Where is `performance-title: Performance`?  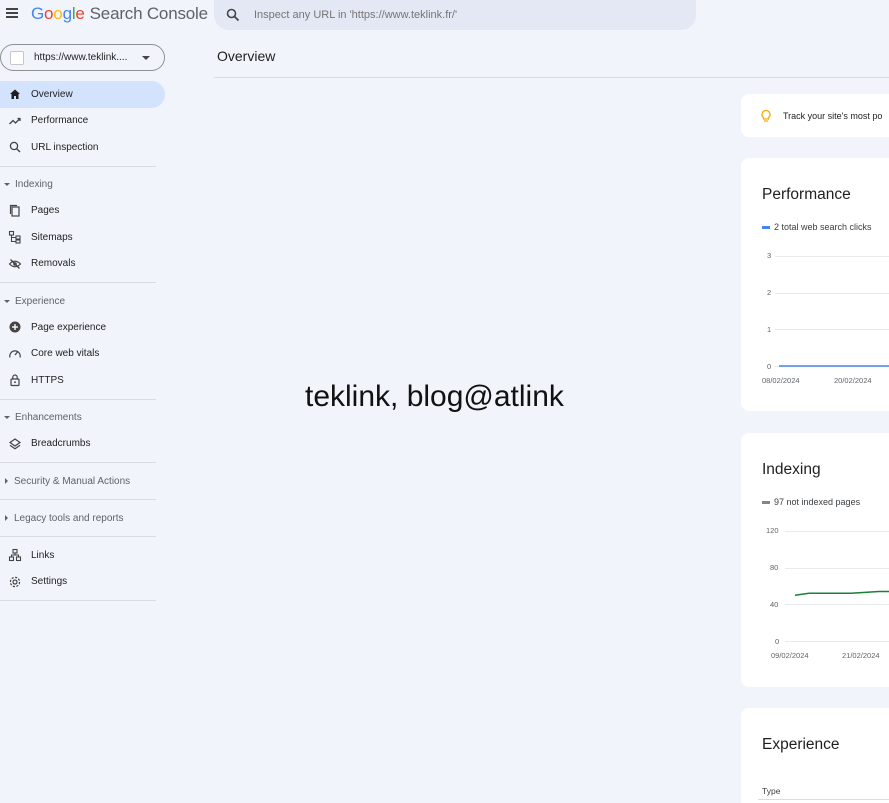
performance-title: Performance is located at coordinates (806, 194).